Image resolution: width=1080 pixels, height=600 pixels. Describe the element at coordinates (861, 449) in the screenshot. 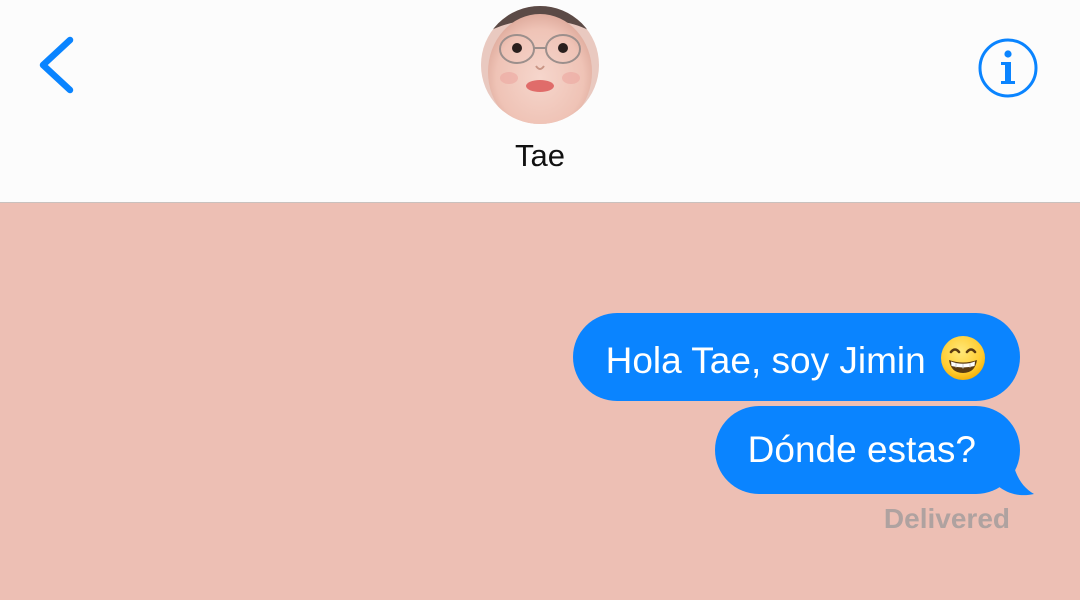

I see `message-text: Dónde estas?` at that location.